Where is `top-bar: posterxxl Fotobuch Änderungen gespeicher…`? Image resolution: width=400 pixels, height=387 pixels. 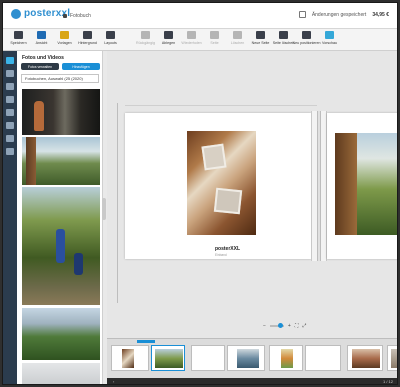
top-bar: posterxxl Fotobuch Änderungen gespeicher… is located at coordinates (200, 16).